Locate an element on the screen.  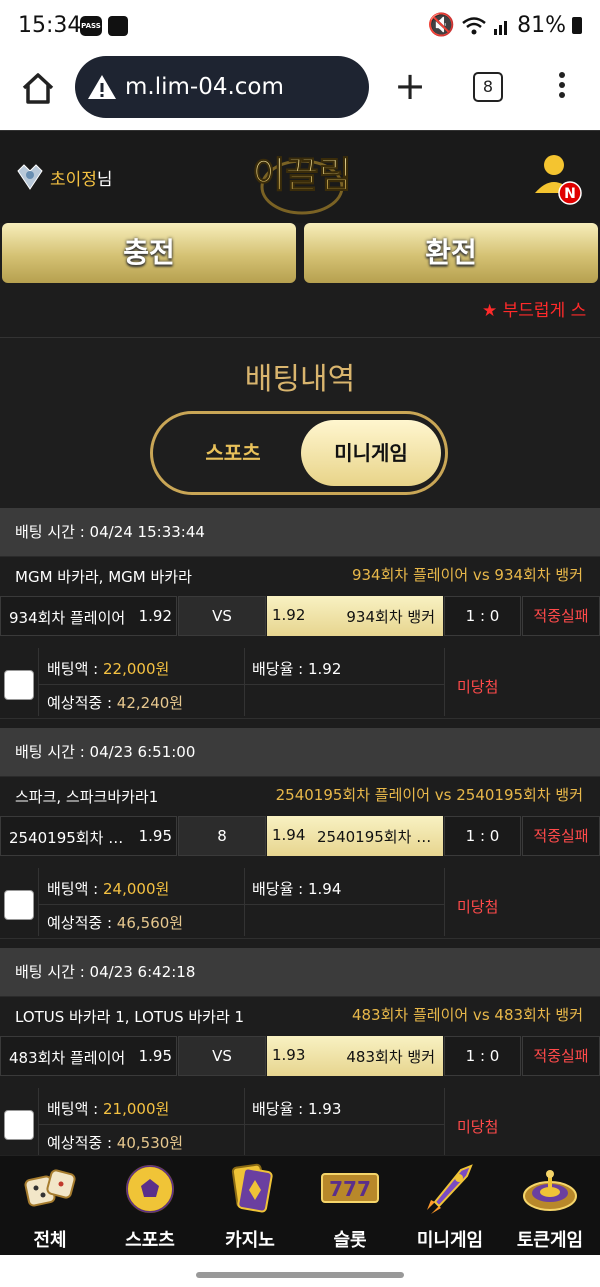
home-indicator is located at coordinates (300, 1275).